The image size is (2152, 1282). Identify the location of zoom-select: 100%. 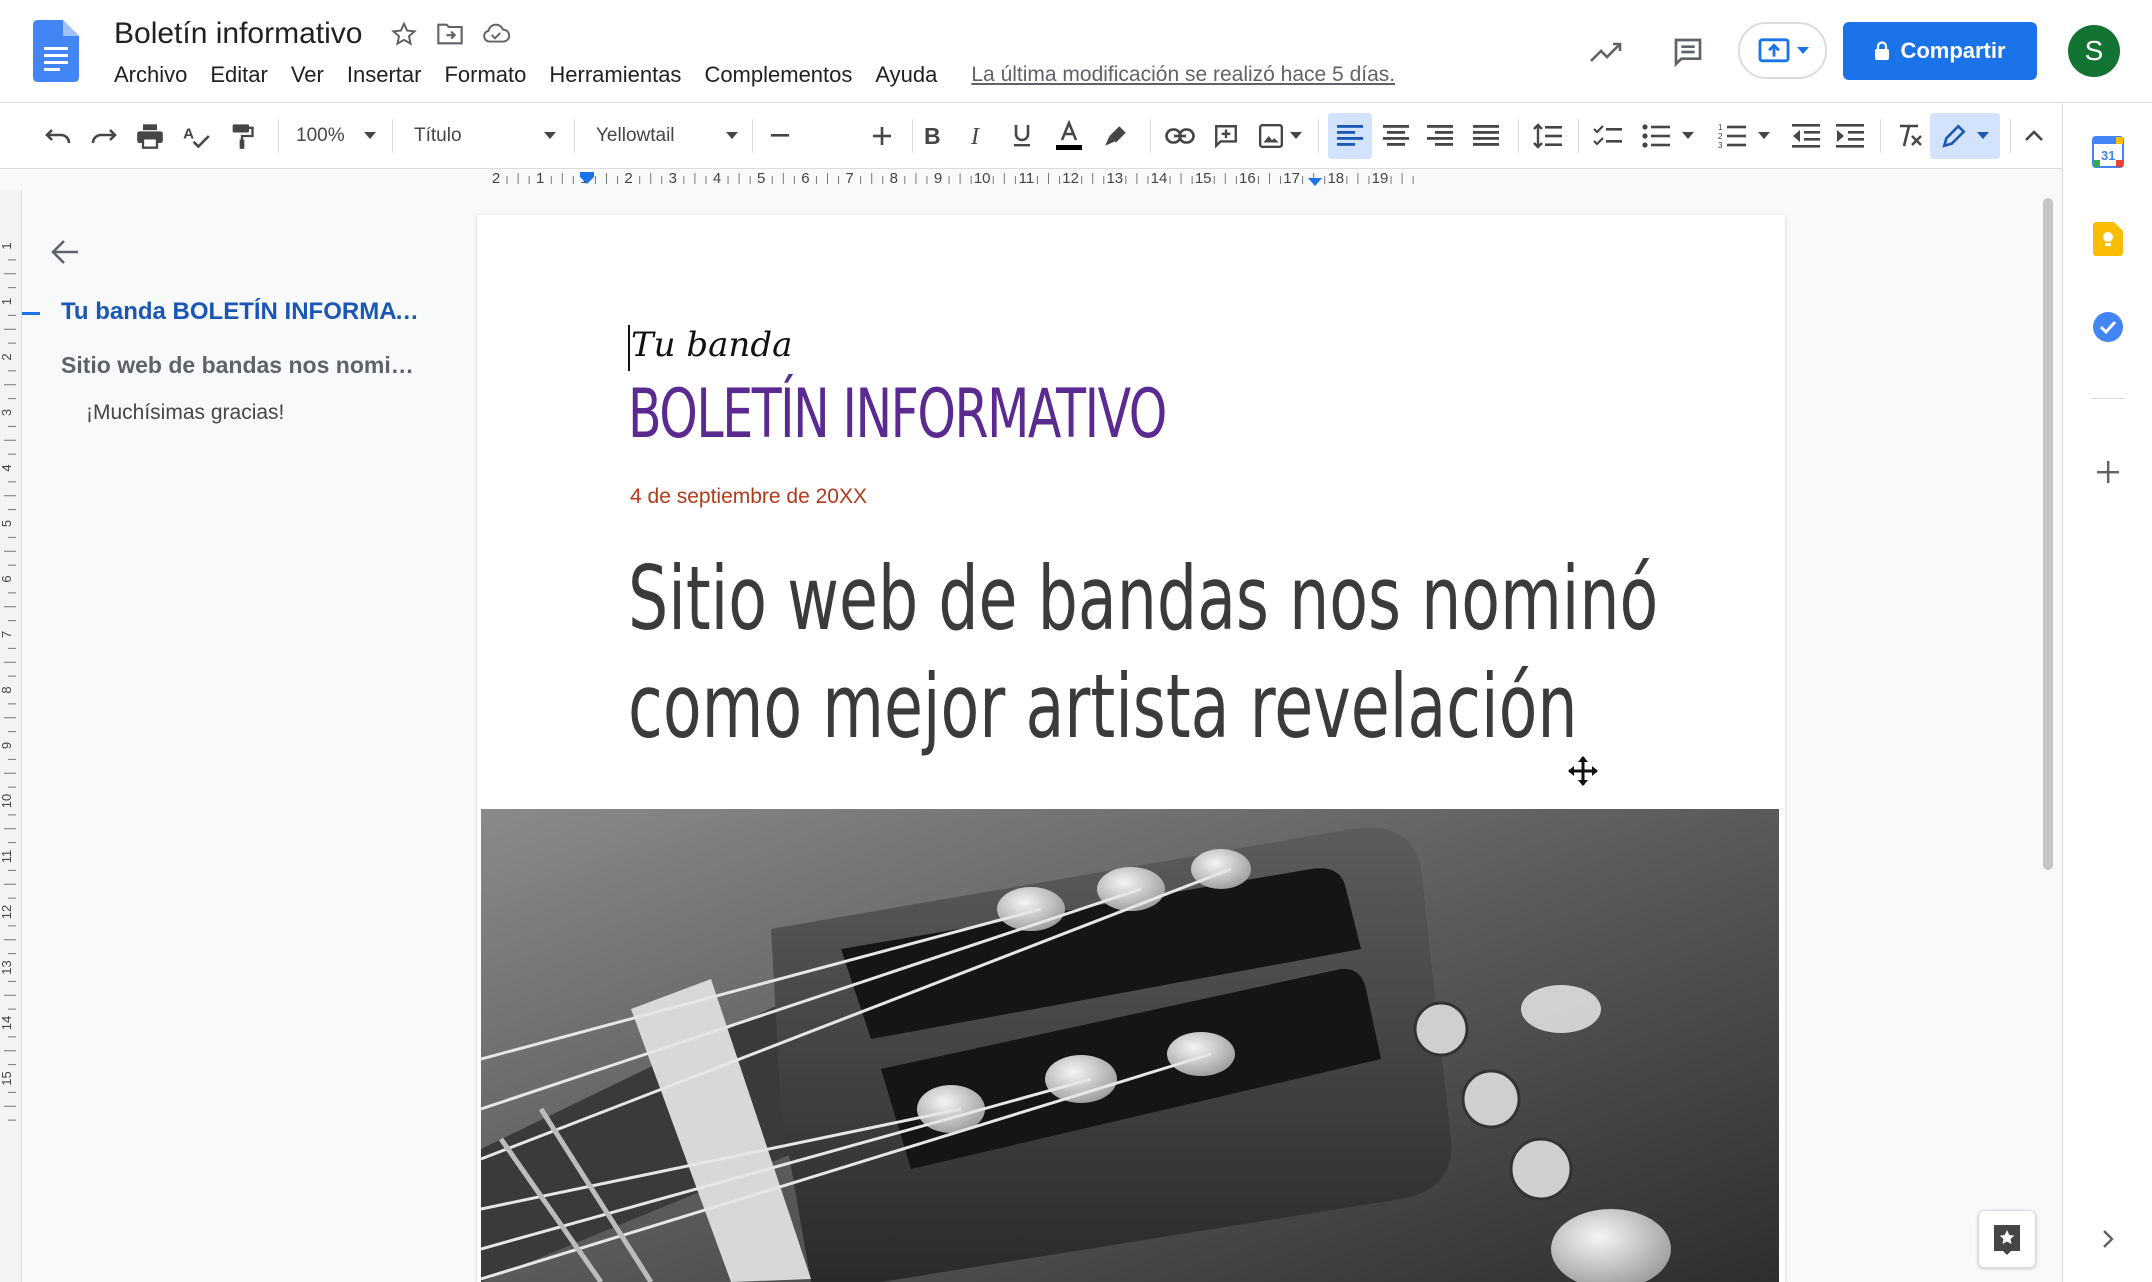
(336, 136).